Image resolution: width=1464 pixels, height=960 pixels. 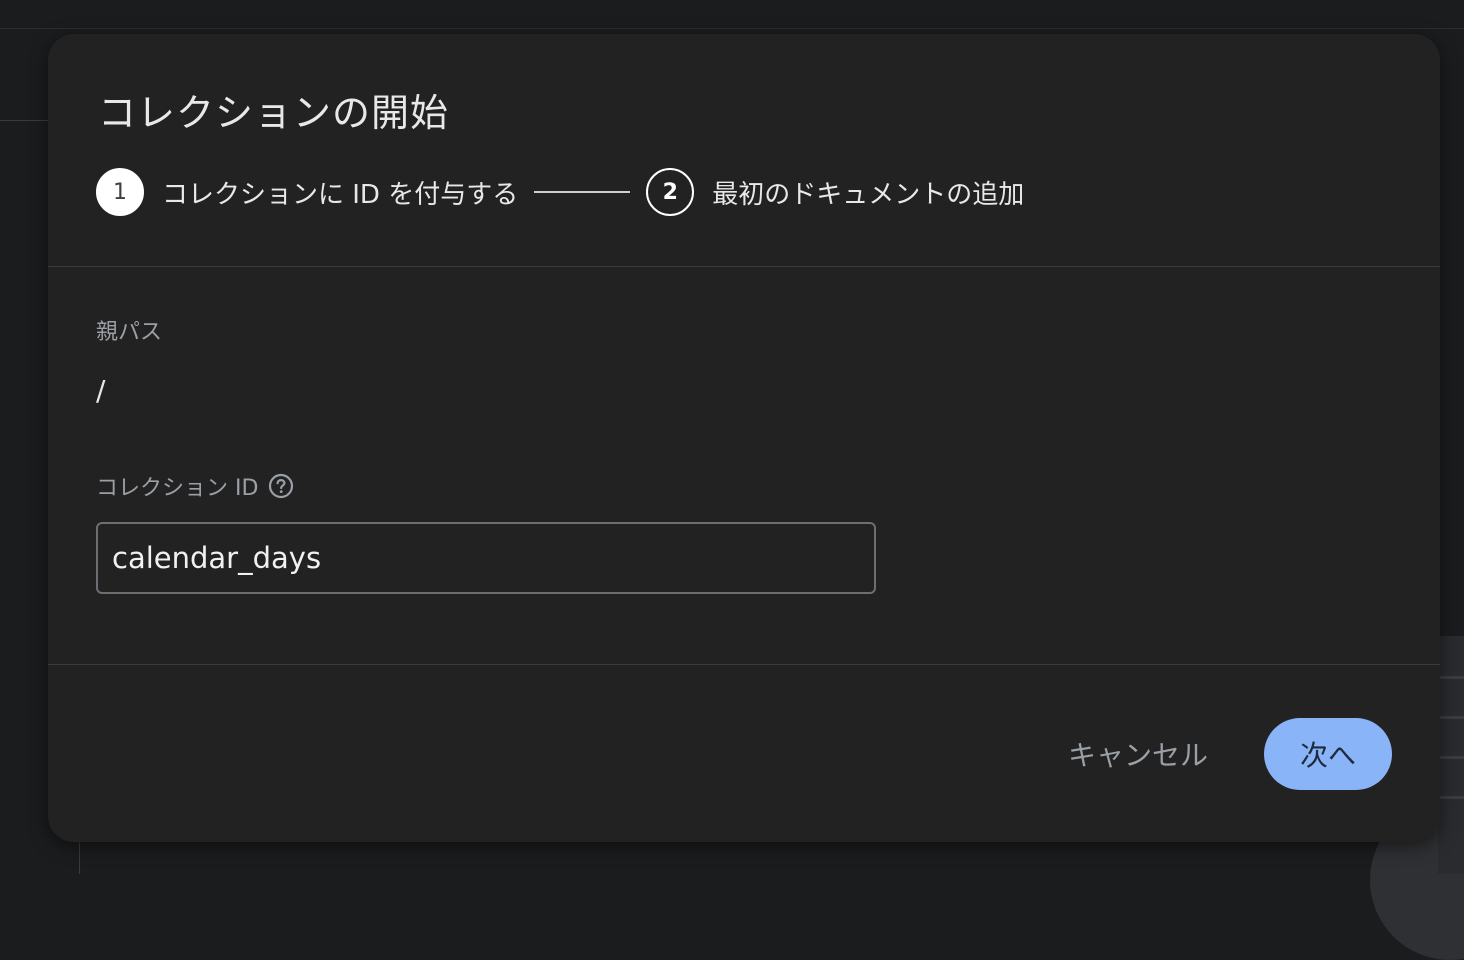 What do you see at coordinates (1451, 755) in the screenshot?
I see `background-side-panel` at bounding box center [1451, 755].